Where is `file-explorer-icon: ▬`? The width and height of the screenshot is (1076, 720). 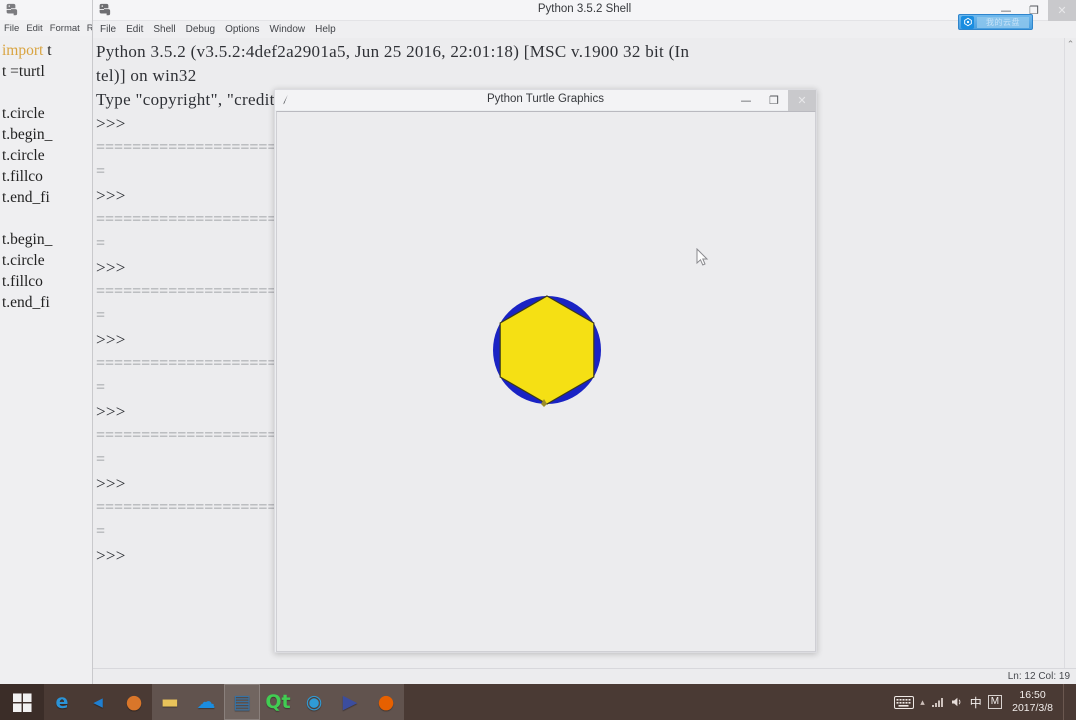
file-explorer-icon: ▬ is located at coordinates (170, 702).